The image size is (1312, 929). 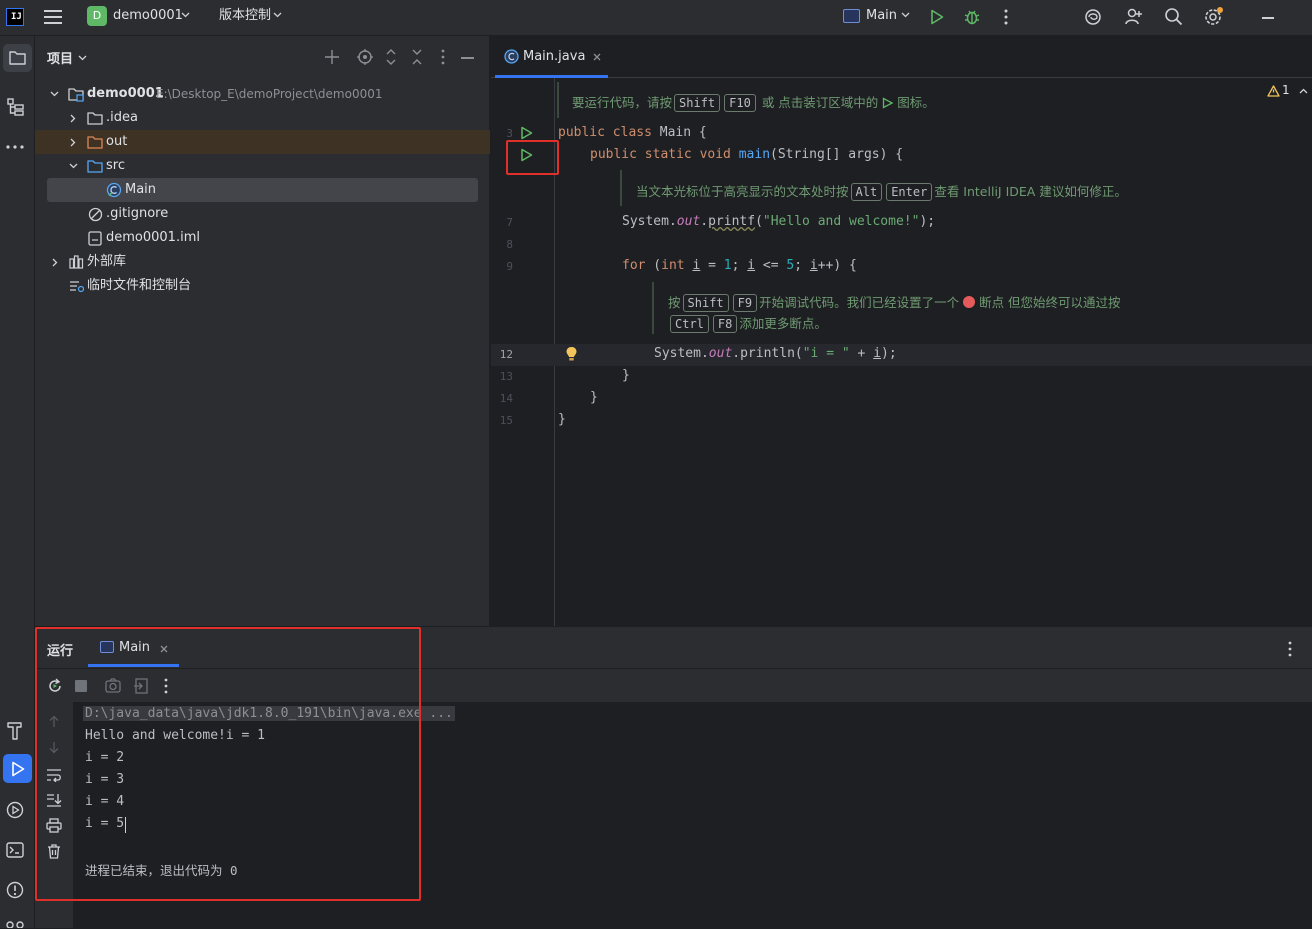 What do you see at coordinates (269, 94) in the screenshot?
I see `root-path: E:\Desktop_E\demoProject\demo0001` at bounding box center [269, 94].